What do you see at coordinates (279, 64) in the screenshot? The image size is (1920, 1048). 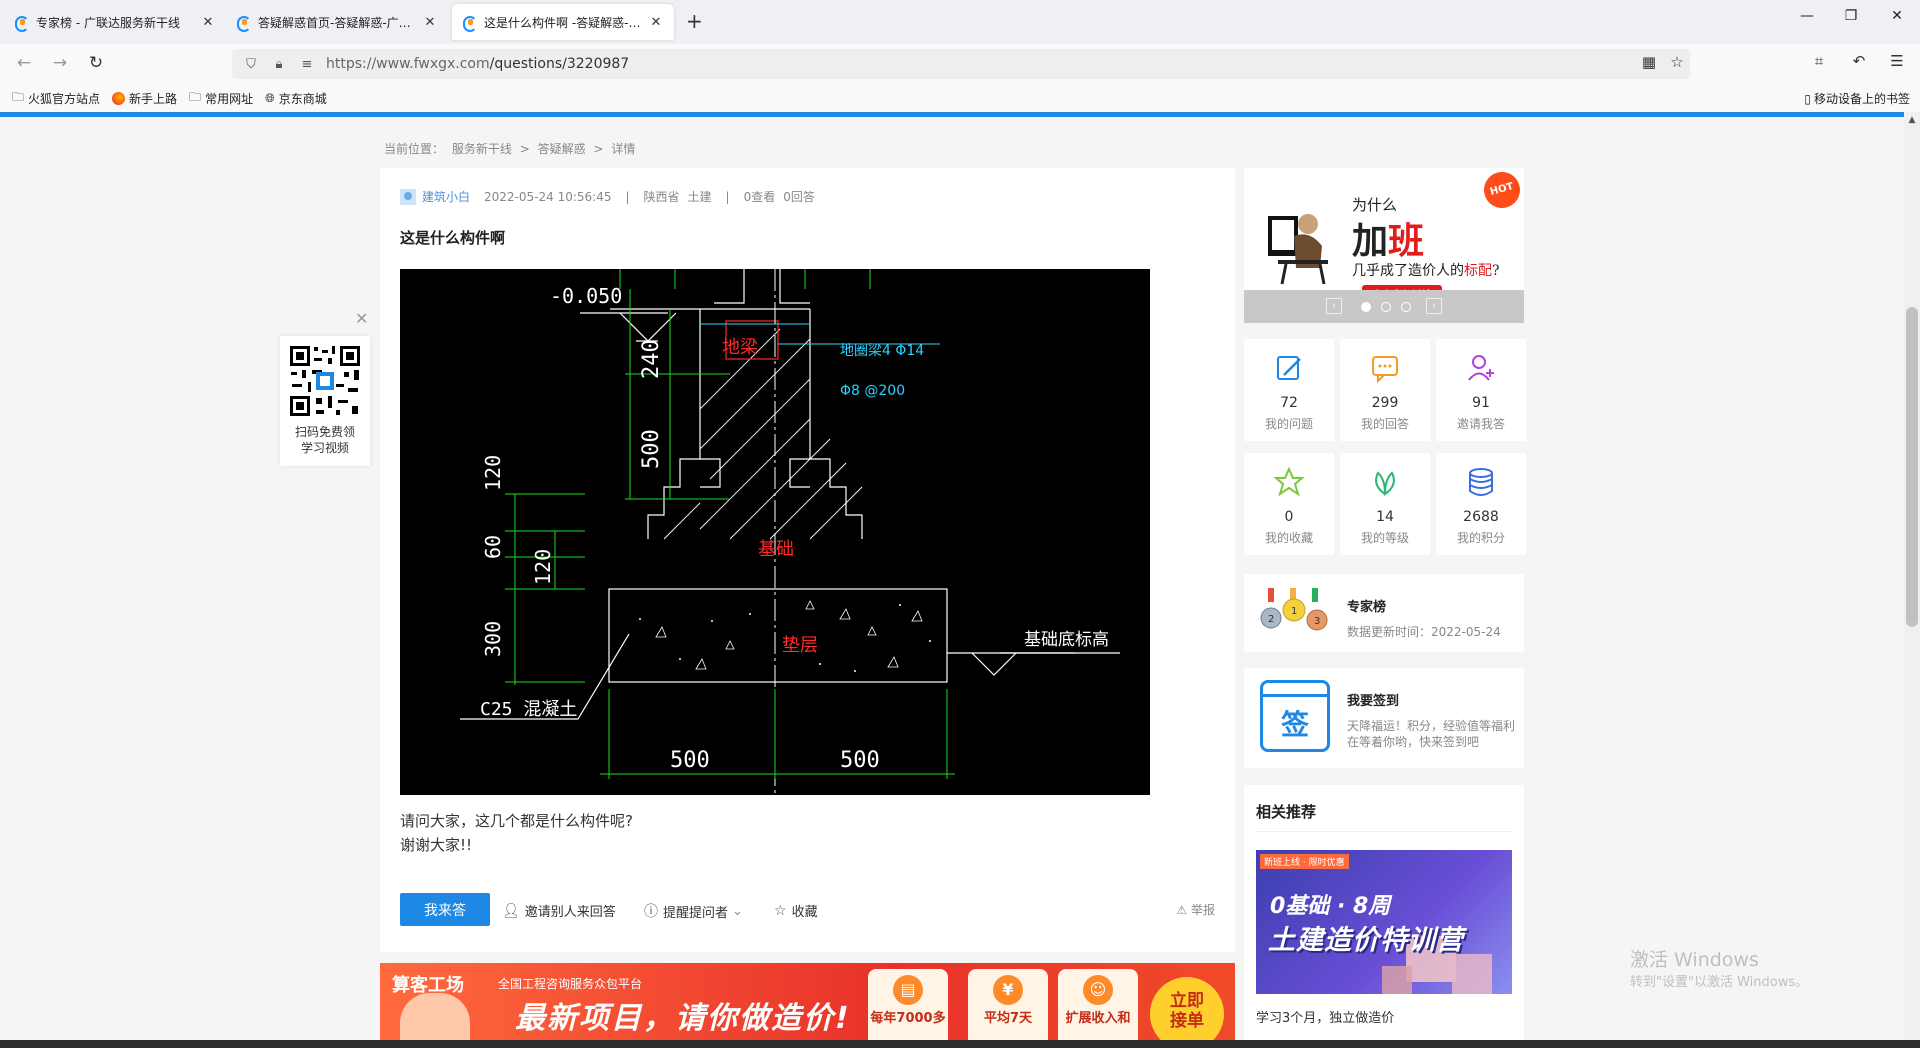 I see `lock-icon: 🔒︎` at bounding box center [279, 64].